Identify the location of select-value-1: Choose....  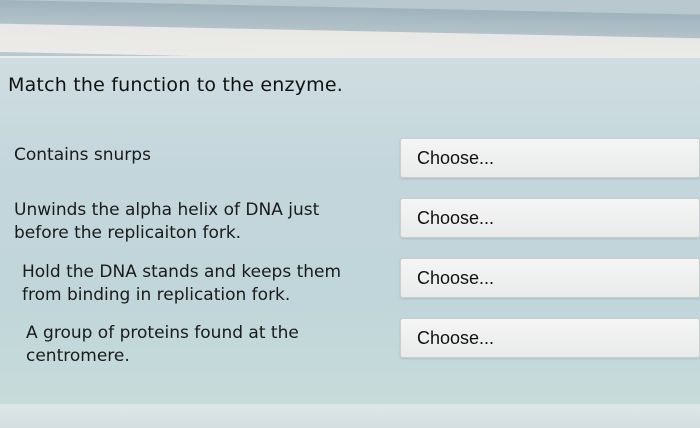
(456, 158).